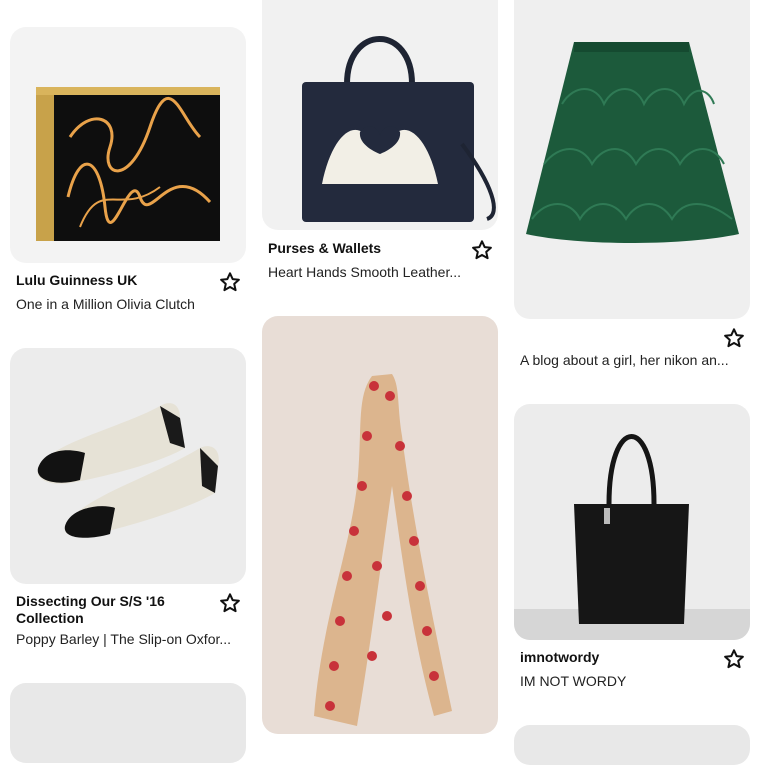 The width and height of the screenshot is (770, 765). I want to click on pin-title: Lulu Guinness UK, so click(77, 280).